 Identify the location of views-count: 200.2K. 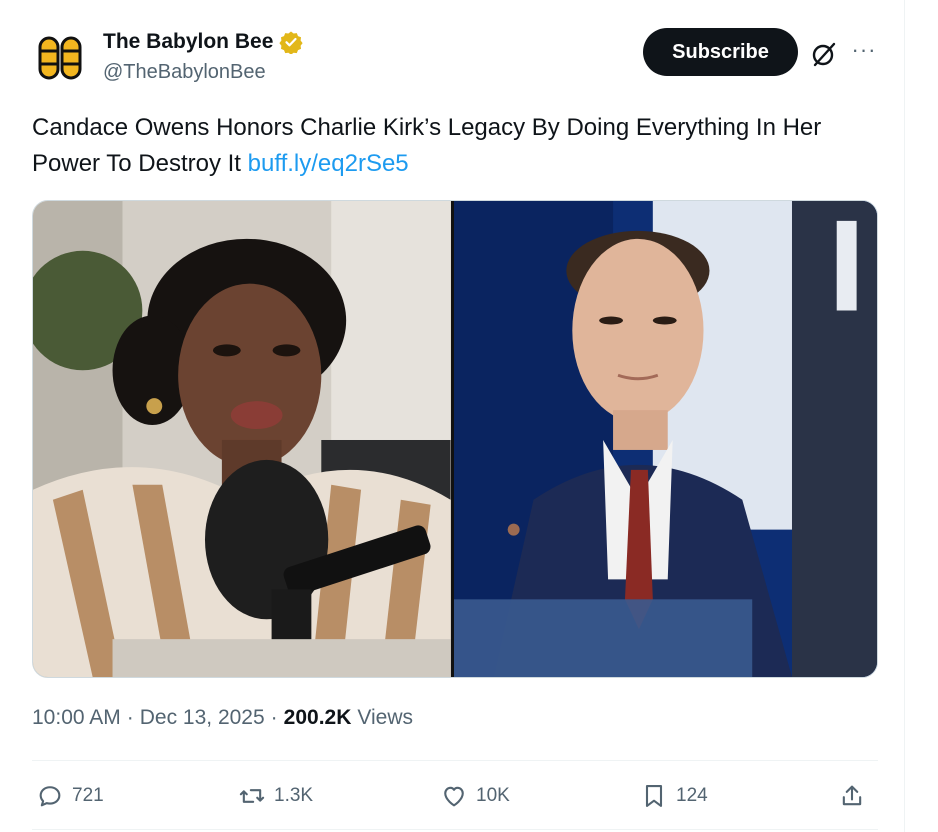
(317, 717).